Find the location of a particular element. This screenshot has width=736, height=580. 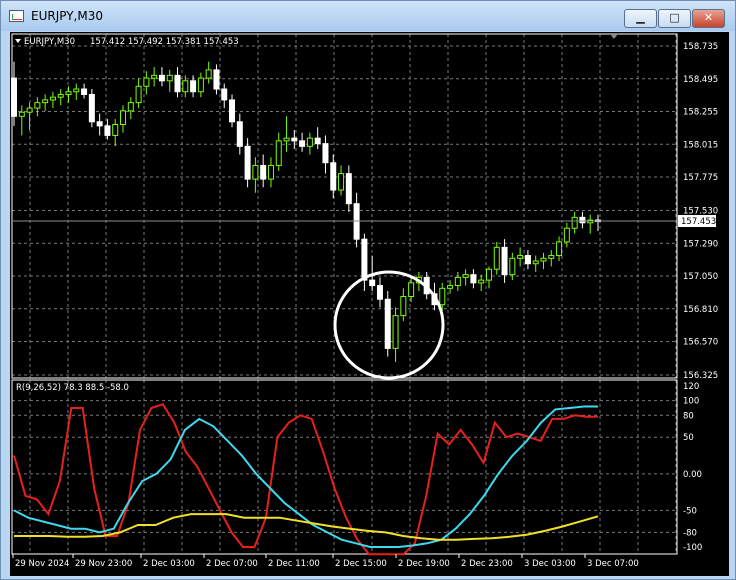

dropdown-triangle-icon is located at coordinates (18, 41).